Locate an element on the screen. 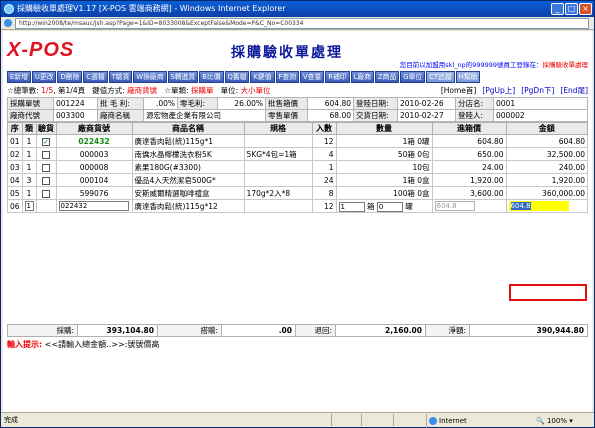  edit-qty-input: 1 is located at coordinates (351, 206).